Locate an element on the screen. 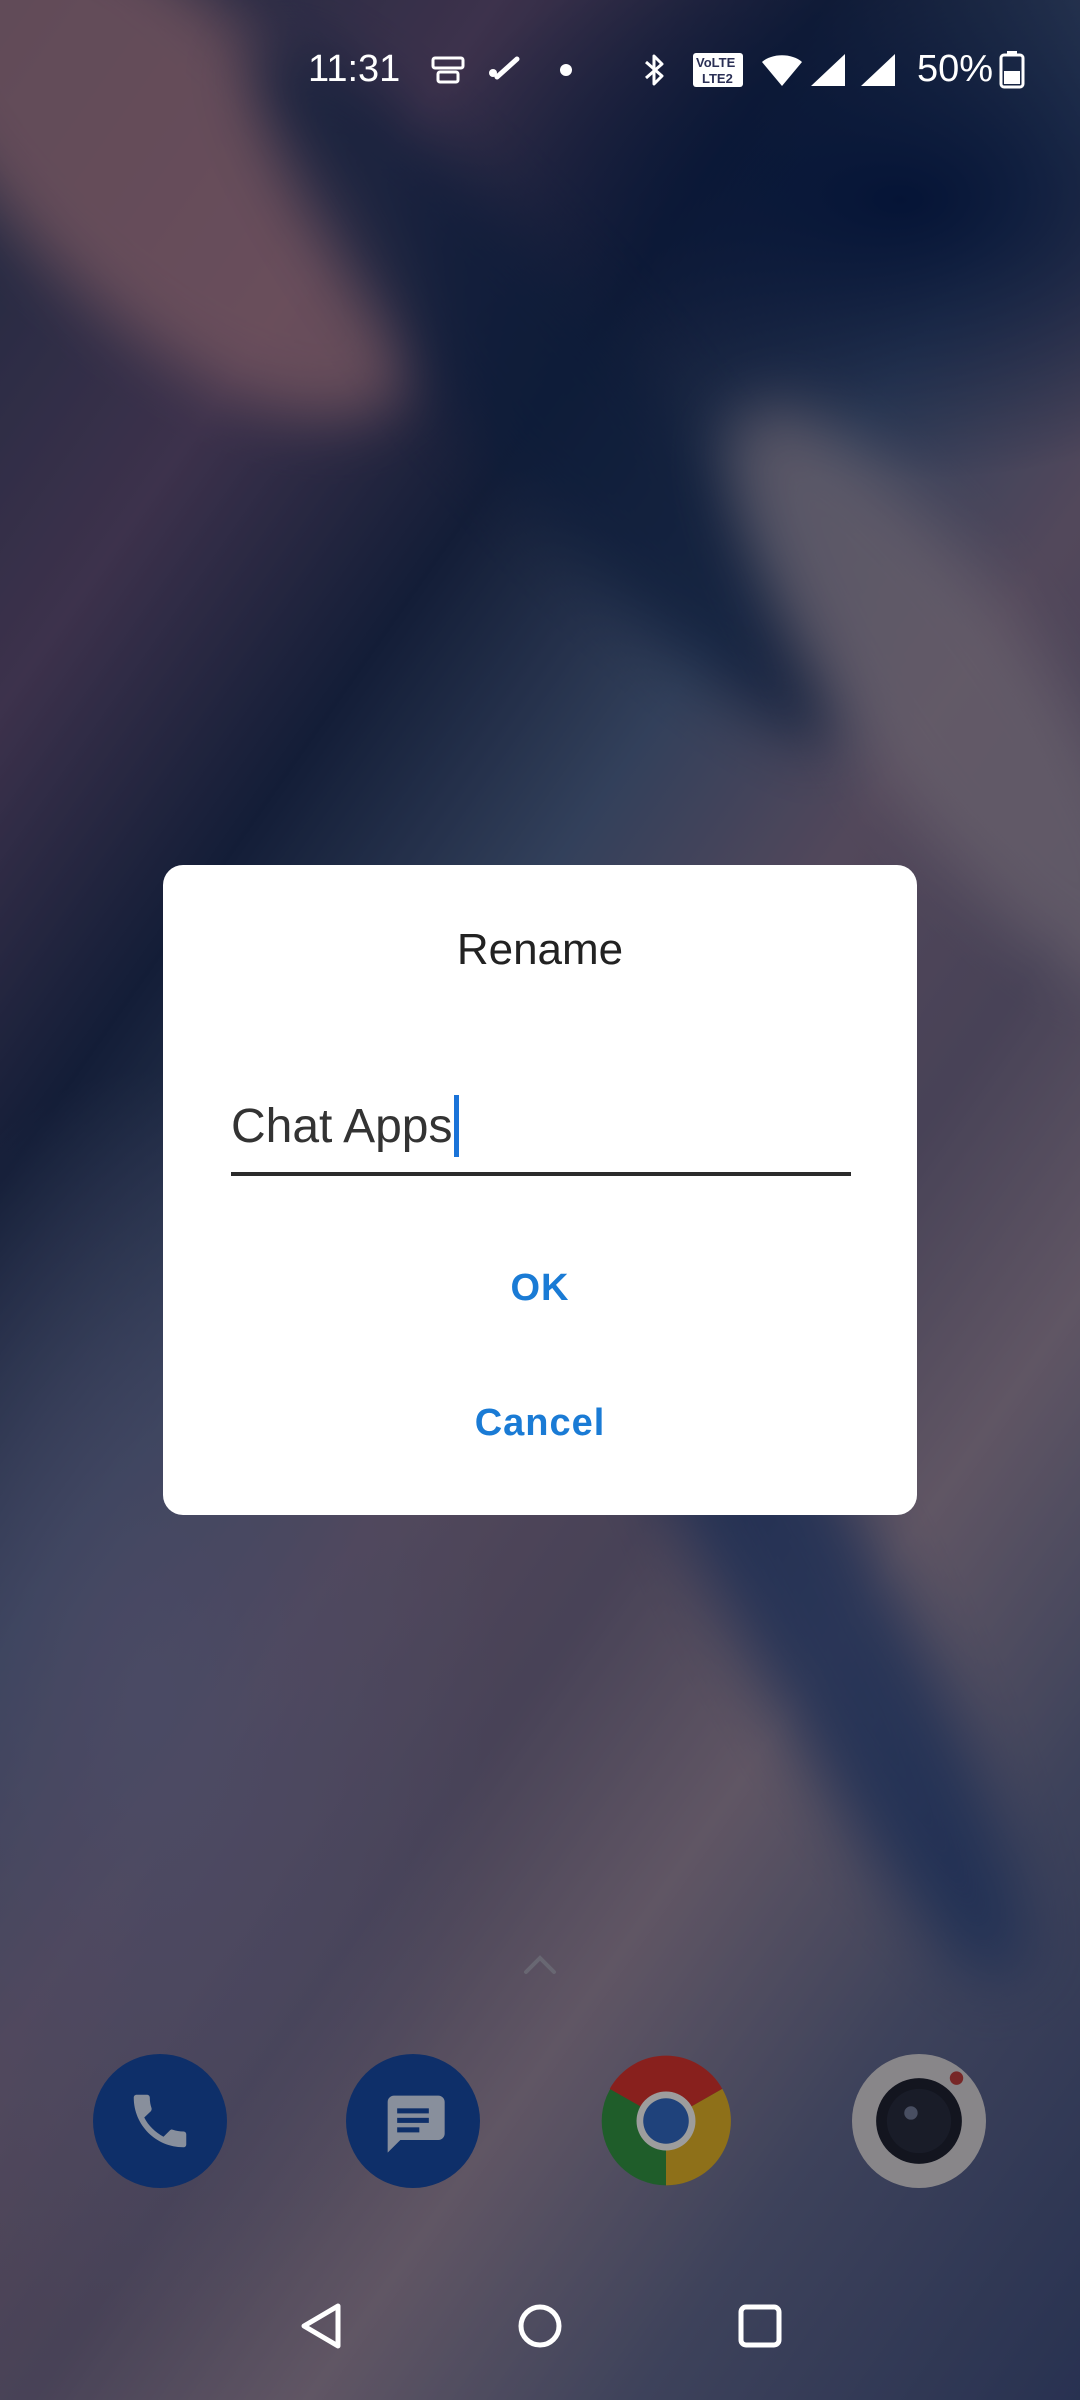 The height and width of the screenshot is (2400, 1080). missed-call-icon is located at coordinates (504, 70).